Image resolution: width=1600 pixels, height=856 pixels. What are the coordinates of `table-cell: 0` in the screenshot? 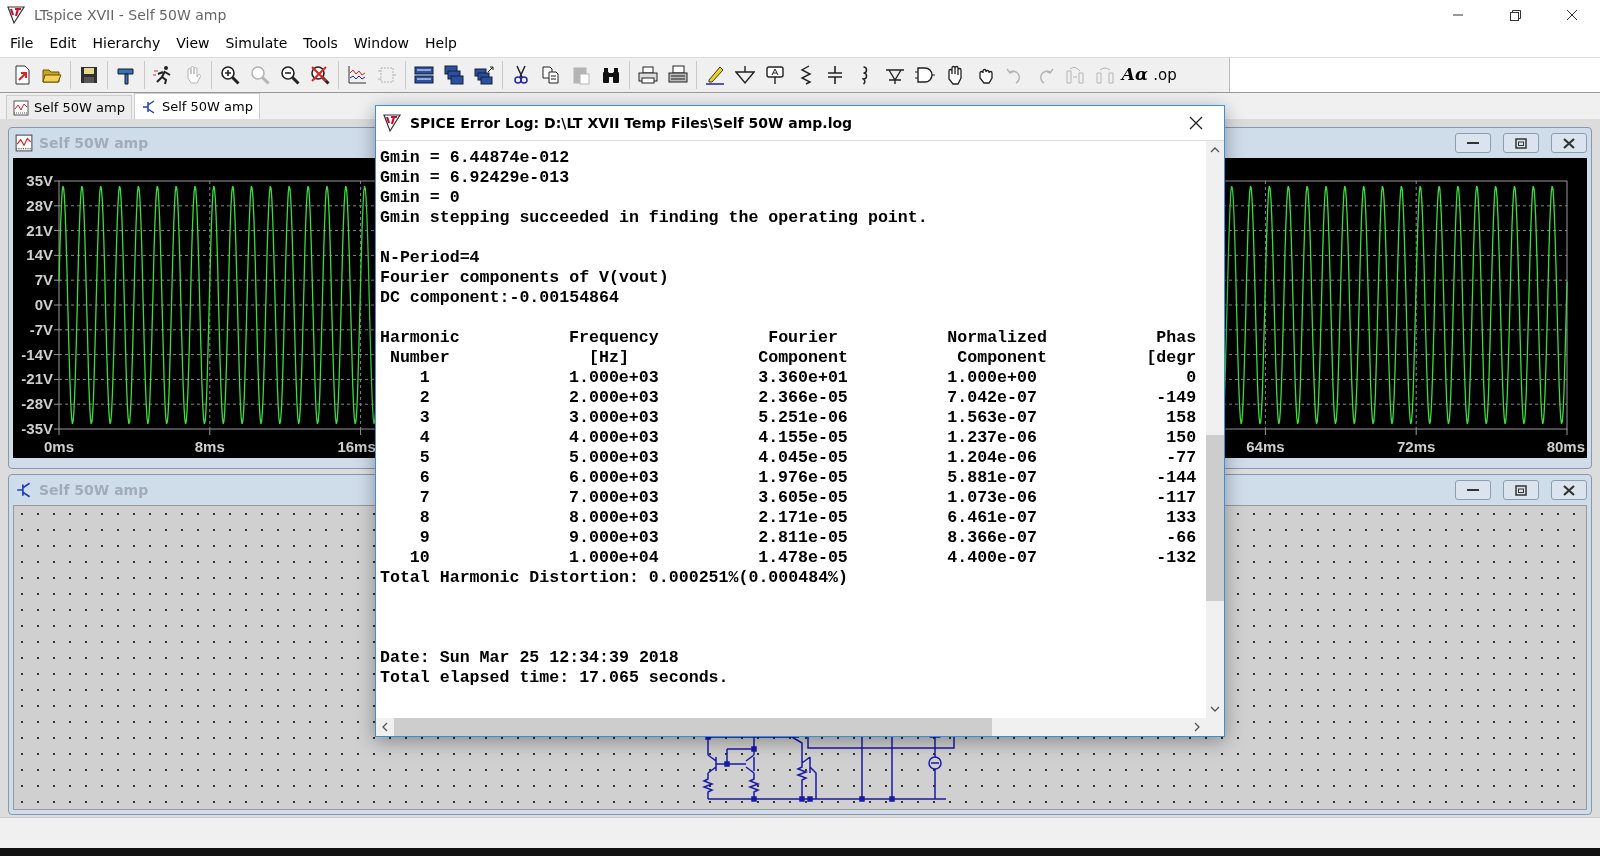 It's located at (1191, 378).